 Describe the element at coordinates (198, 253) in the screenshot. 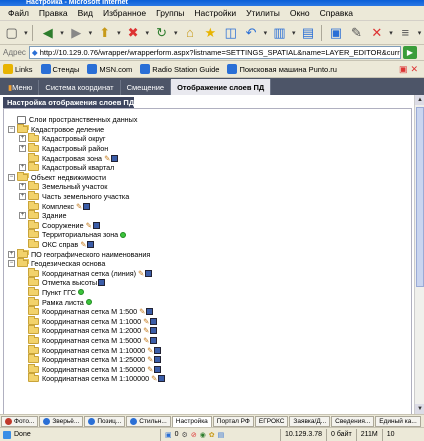

I see `tree-node: + ПО географического наименования` at that location.